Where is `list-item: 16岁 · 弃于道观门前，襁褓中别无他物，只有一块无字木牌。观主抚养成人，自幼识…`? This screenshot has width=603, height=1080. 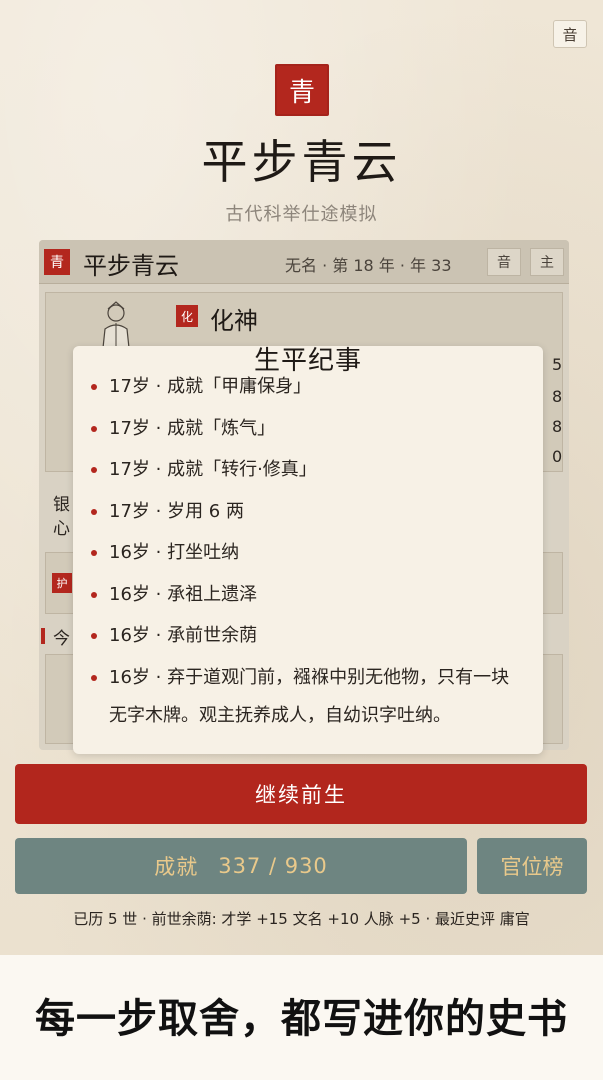
list-item: 16岁 · 弃于道观门前，襁褓中别无他物，只有一块无字木牌。观主抚养成人，自幼识… is located at coordinates (308, 697).